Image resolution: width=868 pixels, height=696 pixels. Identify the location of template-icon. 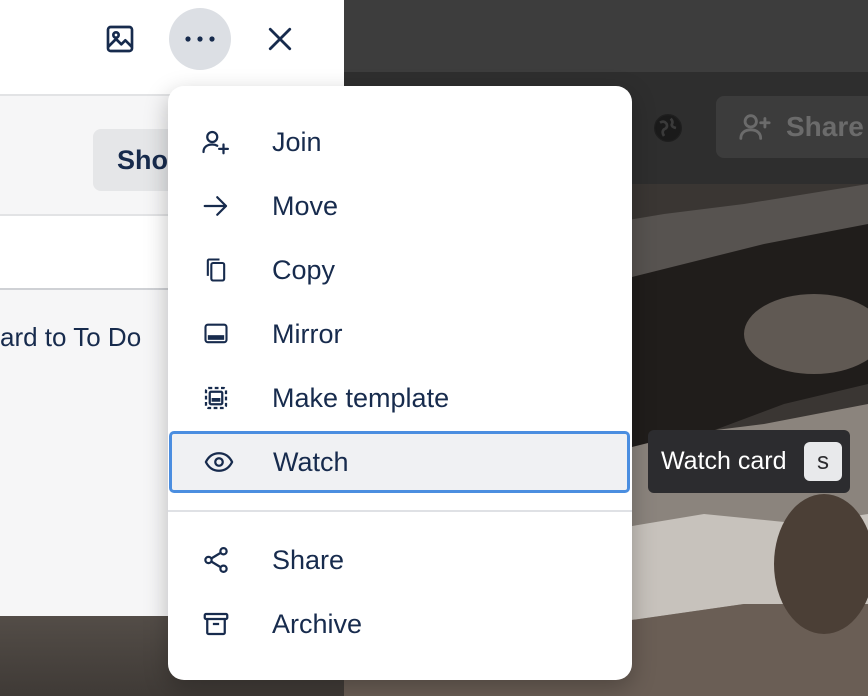
(216, 398).